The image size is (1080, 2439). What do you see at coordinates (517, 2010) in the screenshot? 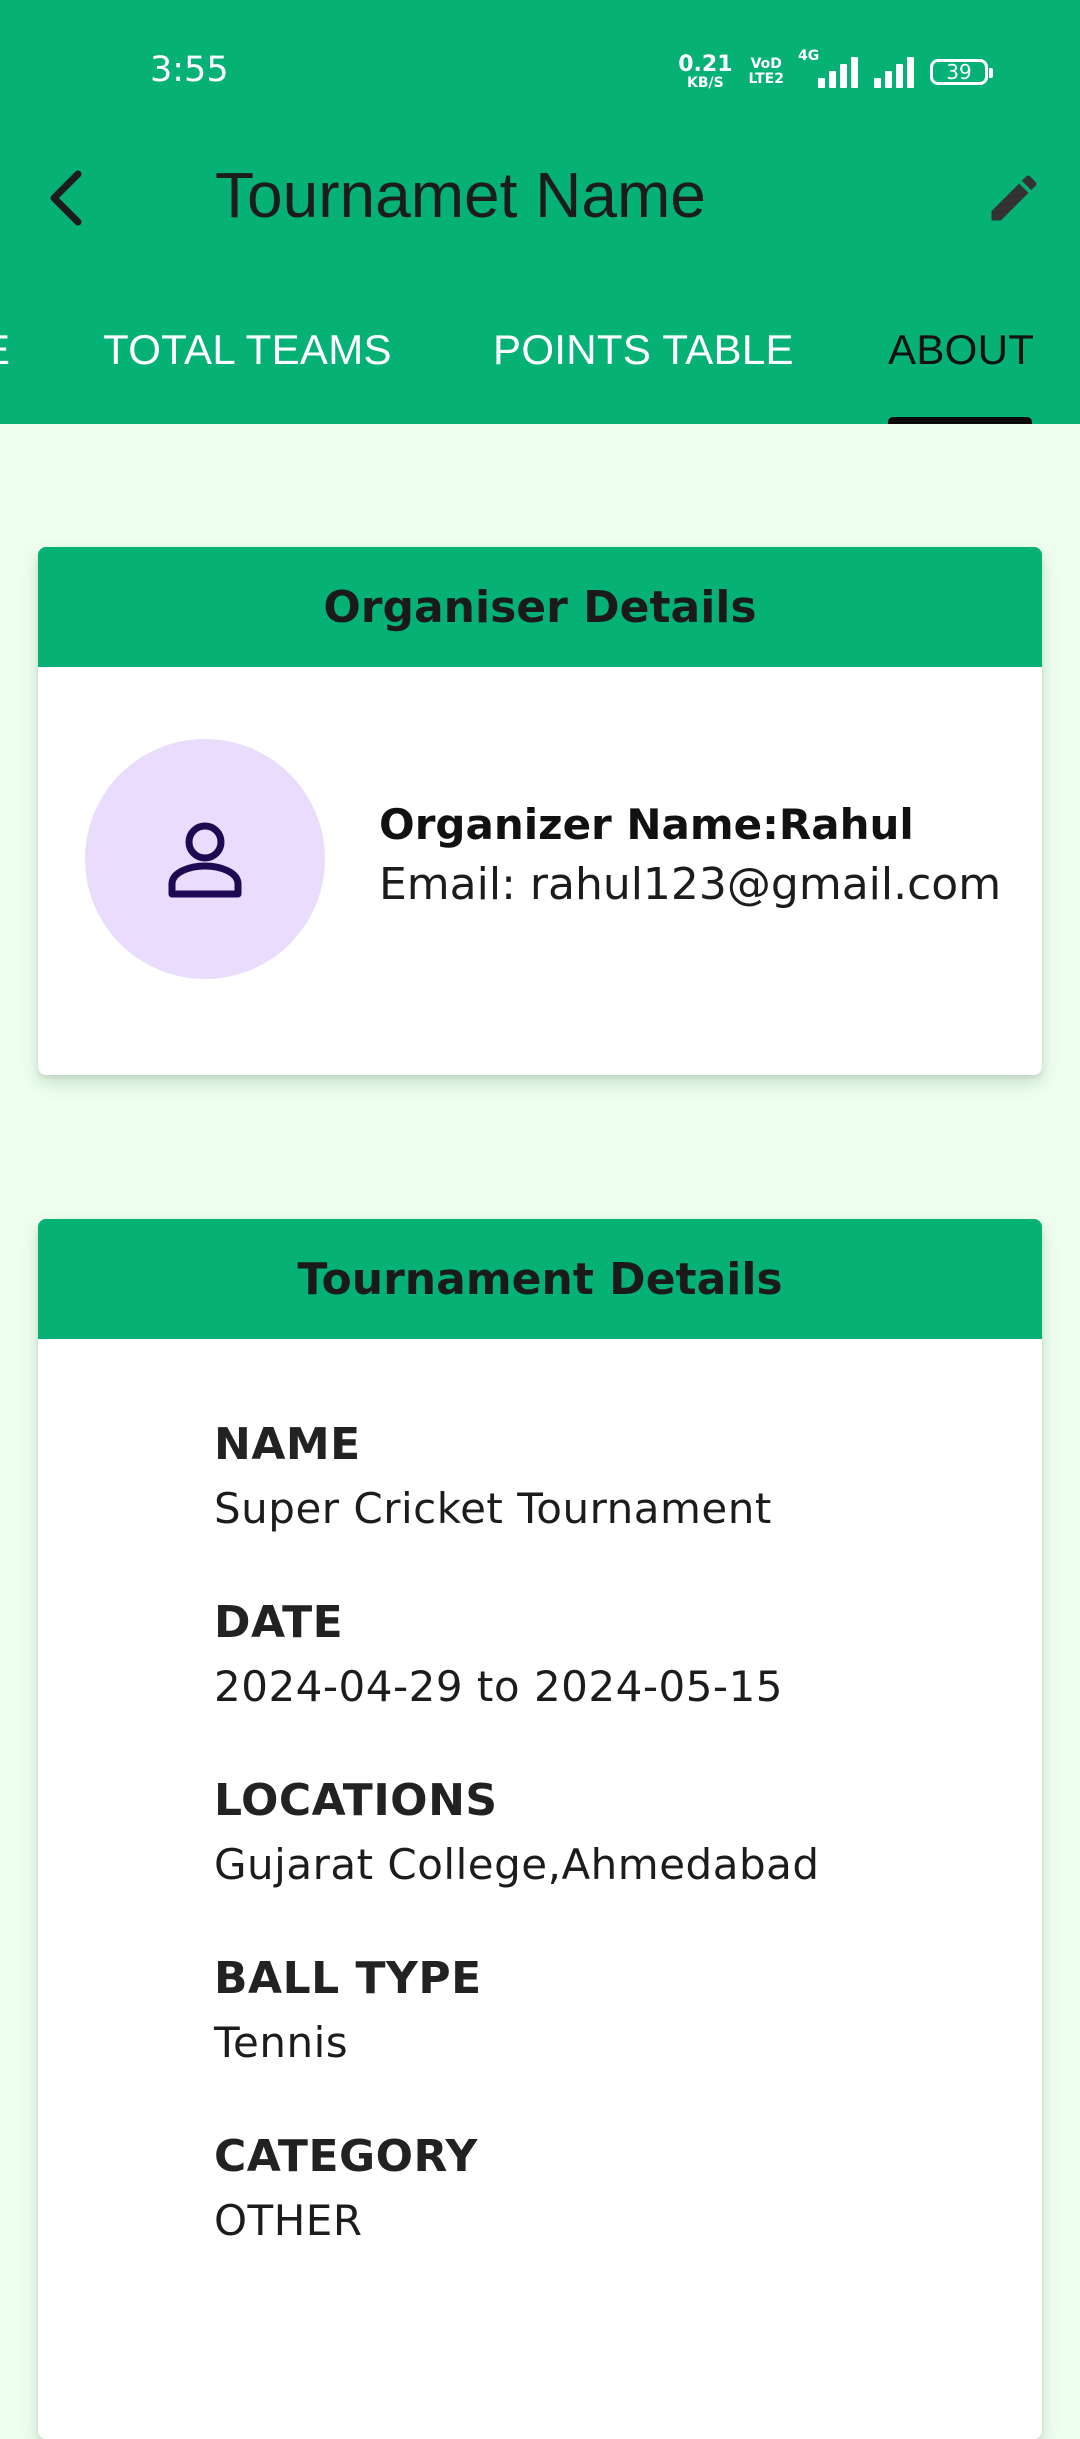
I see `detail-item-ball-type: BALL TYPE Tennis` at bounding box center [517, 2010].